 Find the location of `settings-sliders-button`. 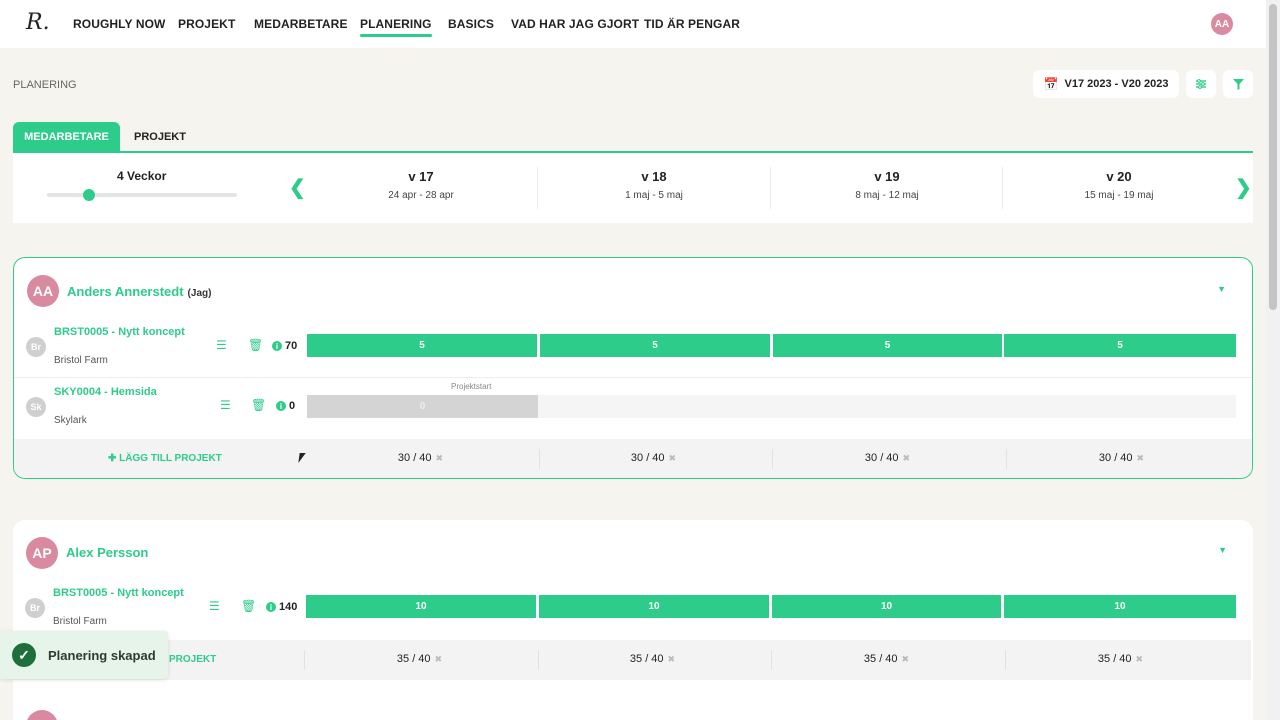

settings-sliders-button is located at coordinates (1201, 84).